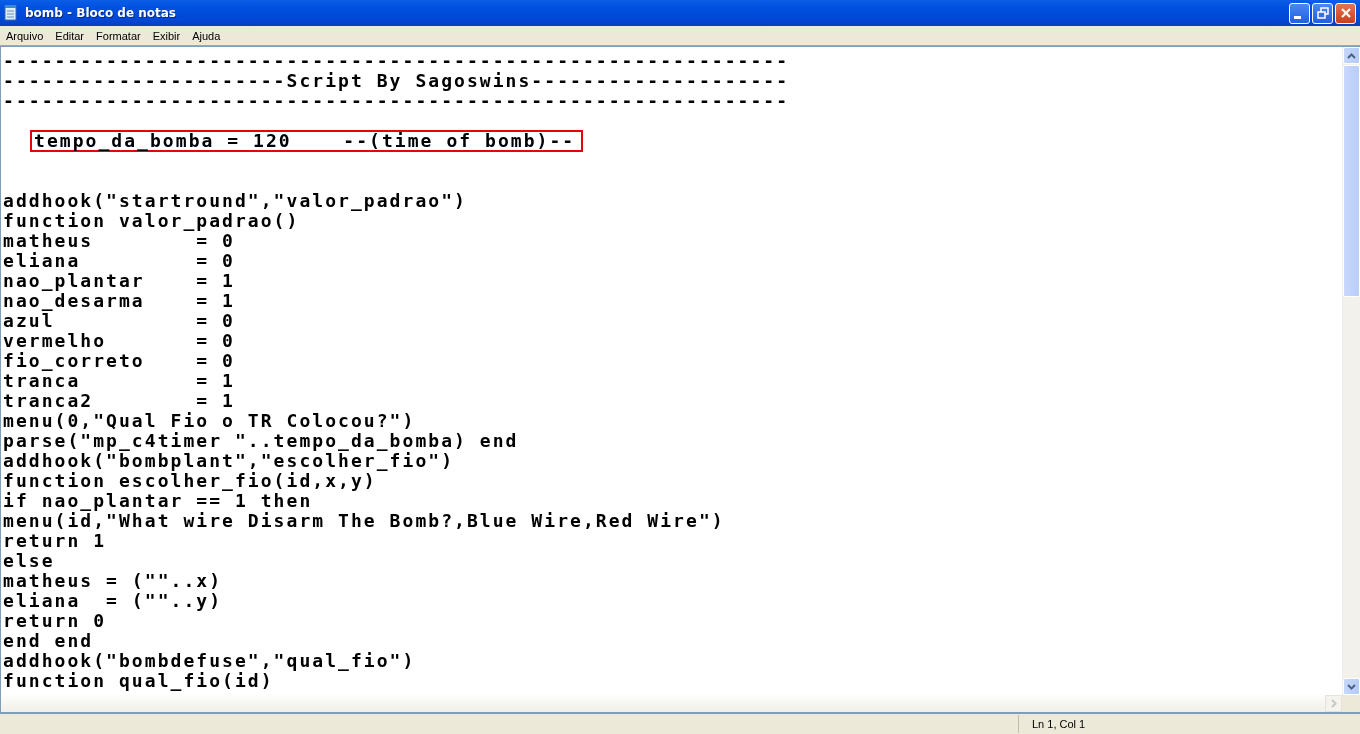  What do you see at coordinates (364, 521) in the screenshot?
I see `code-line: menu(id,"What wire Disarm The Bomb?,Blue Wire,Red Wire")` at bounding box center [364, 521].